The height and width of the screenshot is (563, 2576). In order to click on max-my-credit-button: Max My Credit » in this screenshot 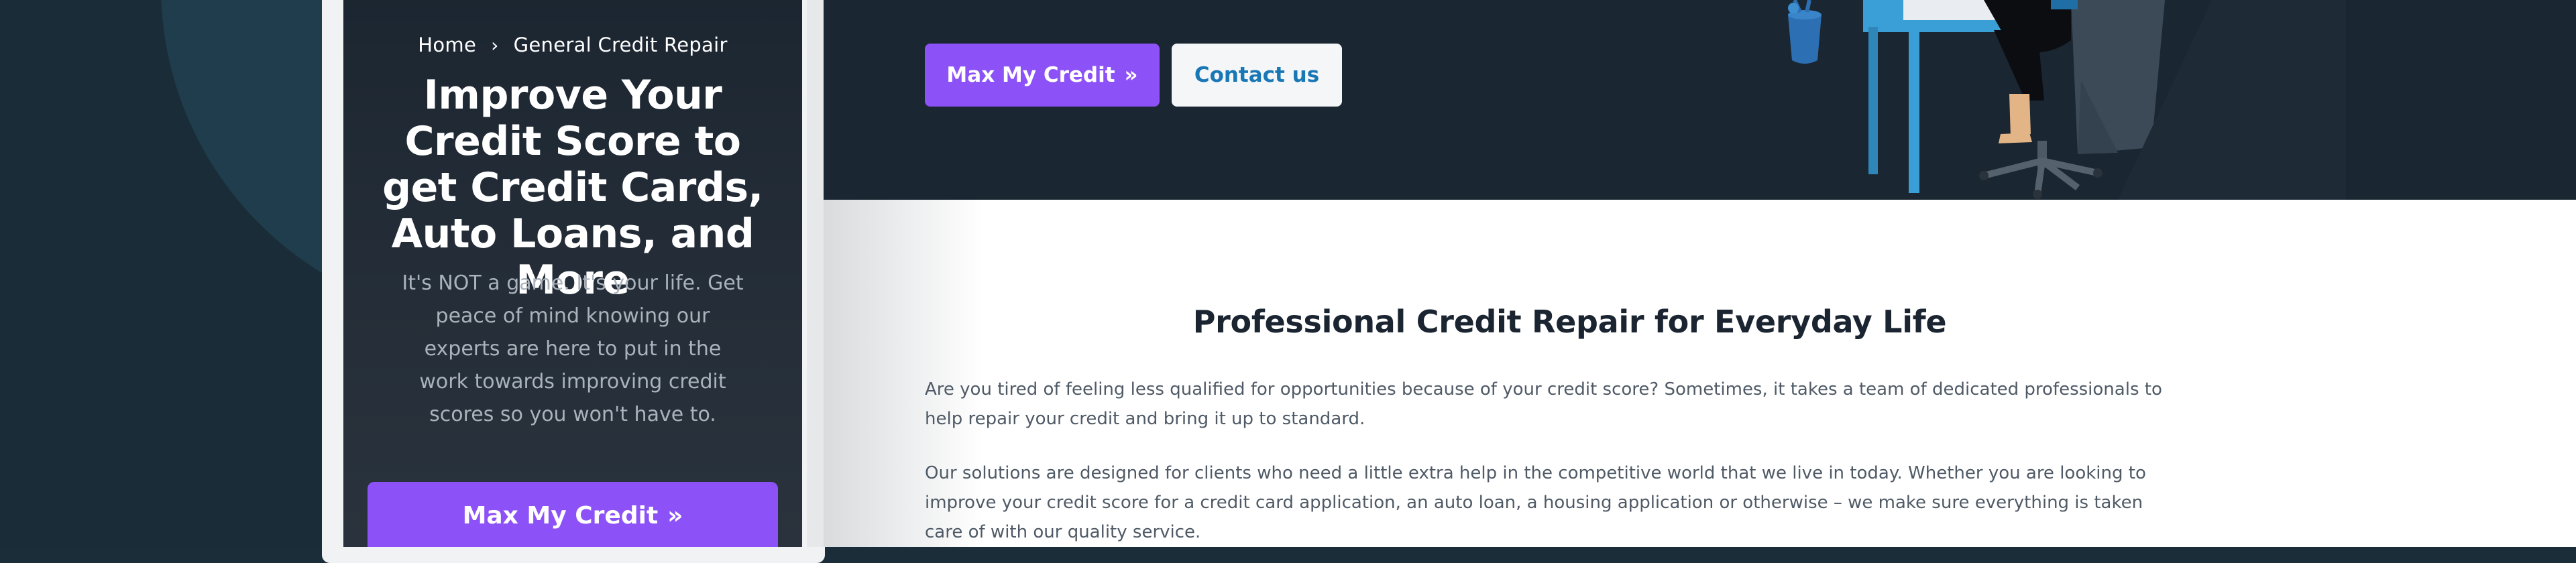, I will do `click(1042, 75)`.